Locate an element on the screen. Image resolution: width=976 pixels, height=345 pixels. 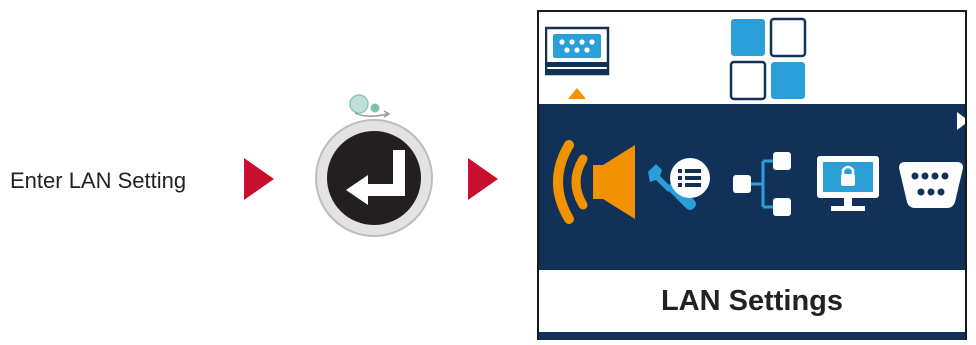
tools-icon is located at coordinates (678, 184).